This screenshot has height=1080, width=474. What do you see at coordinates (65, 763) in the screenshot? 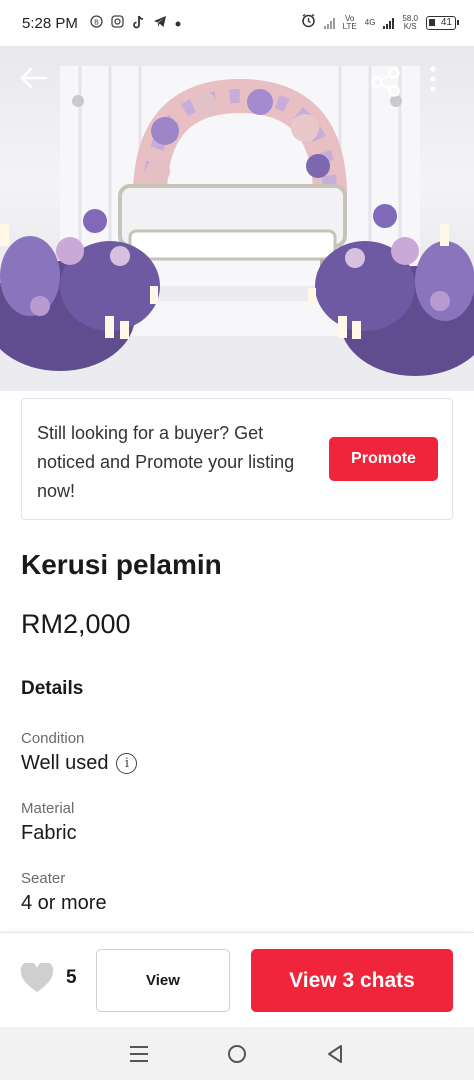
I see `condition-value: Well used` at bounding box center [65, 763].